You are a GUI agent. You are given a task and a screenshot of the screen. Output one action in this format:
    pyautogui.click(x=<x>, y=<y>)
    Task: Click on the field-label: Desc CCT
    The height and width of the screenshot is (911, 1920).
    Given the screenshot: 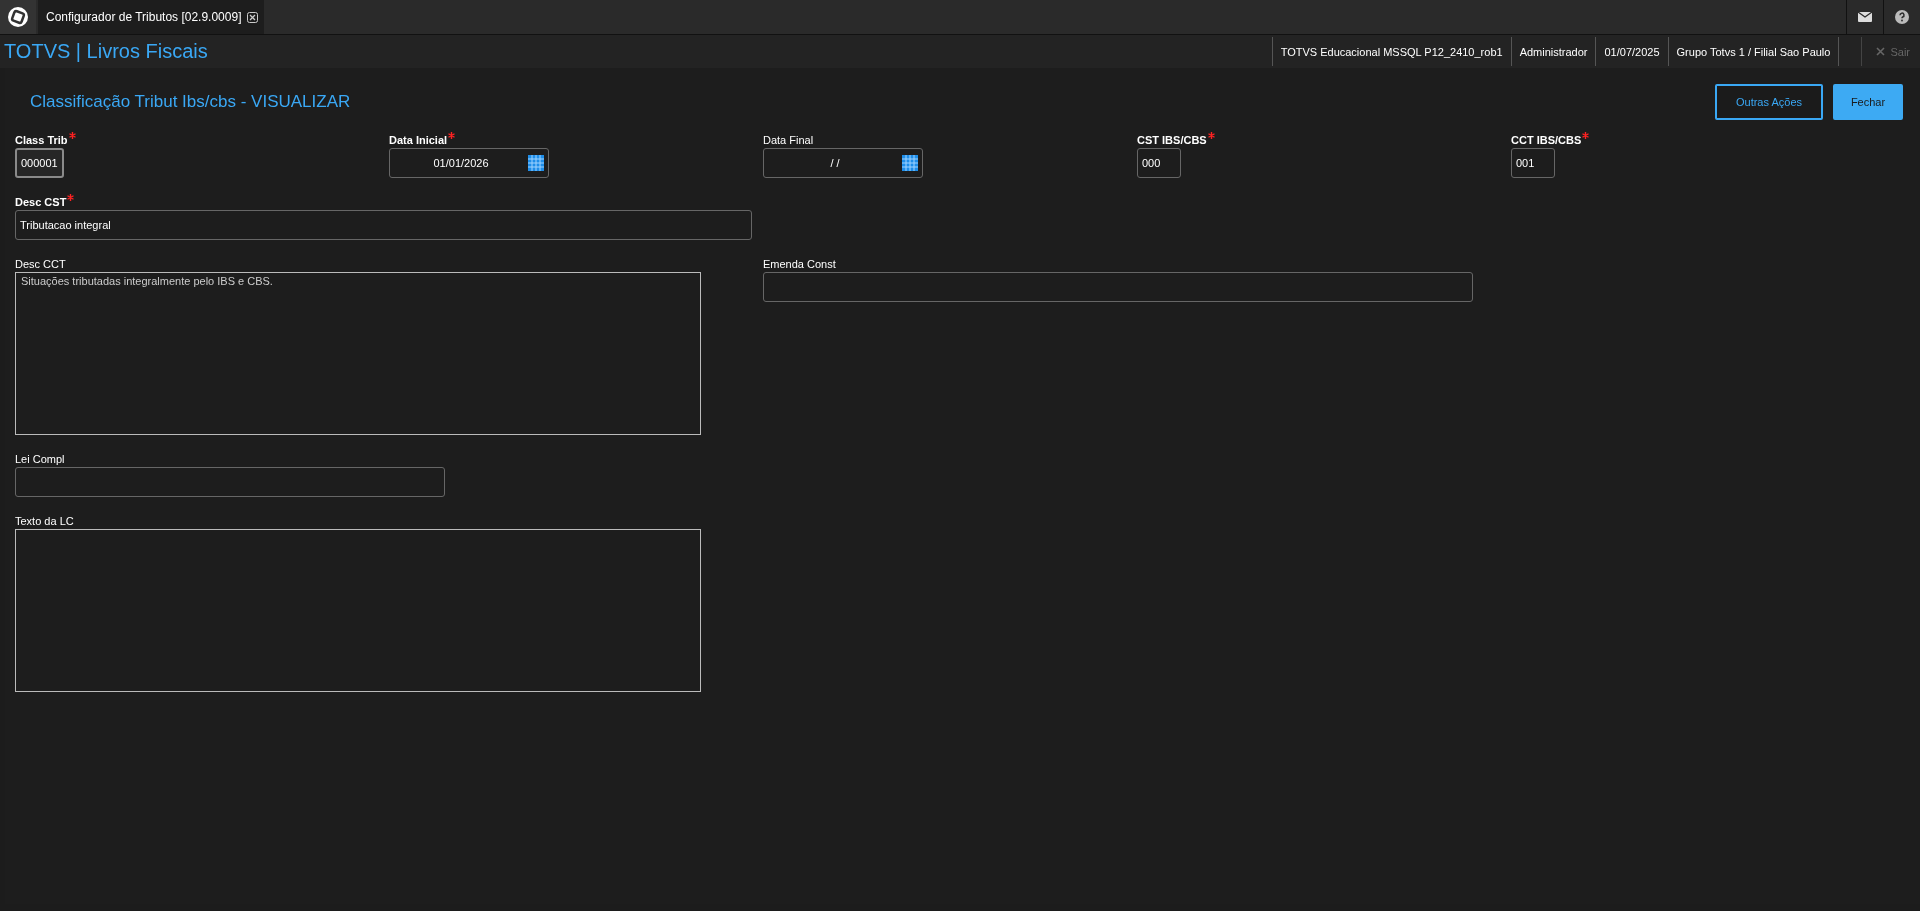 What is the action you would take?
    pyautogui.click(x=40, y=264)
    